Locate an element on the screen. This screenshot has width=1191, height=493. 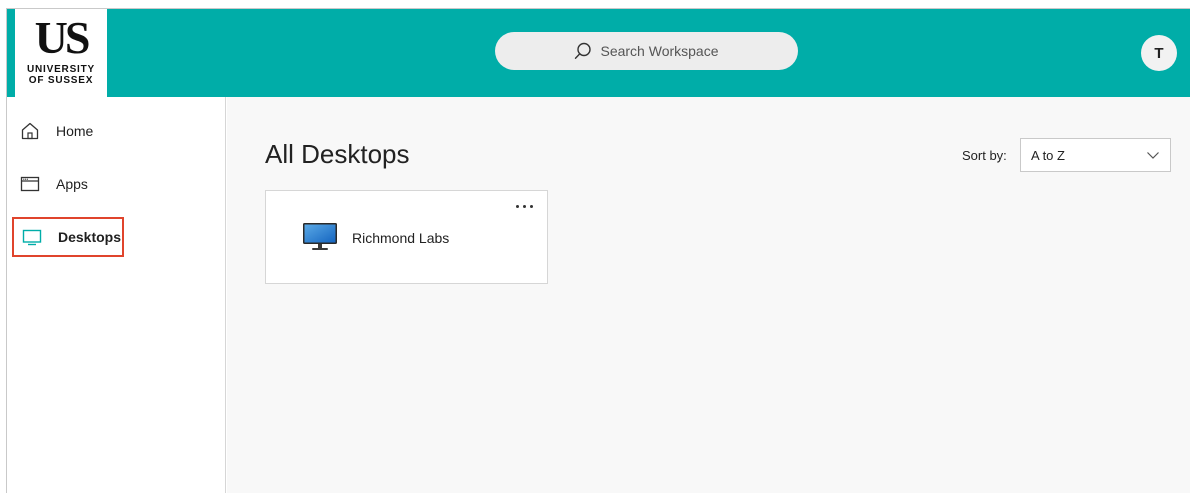
apps-window-icon is located at coordinates (30, 184).